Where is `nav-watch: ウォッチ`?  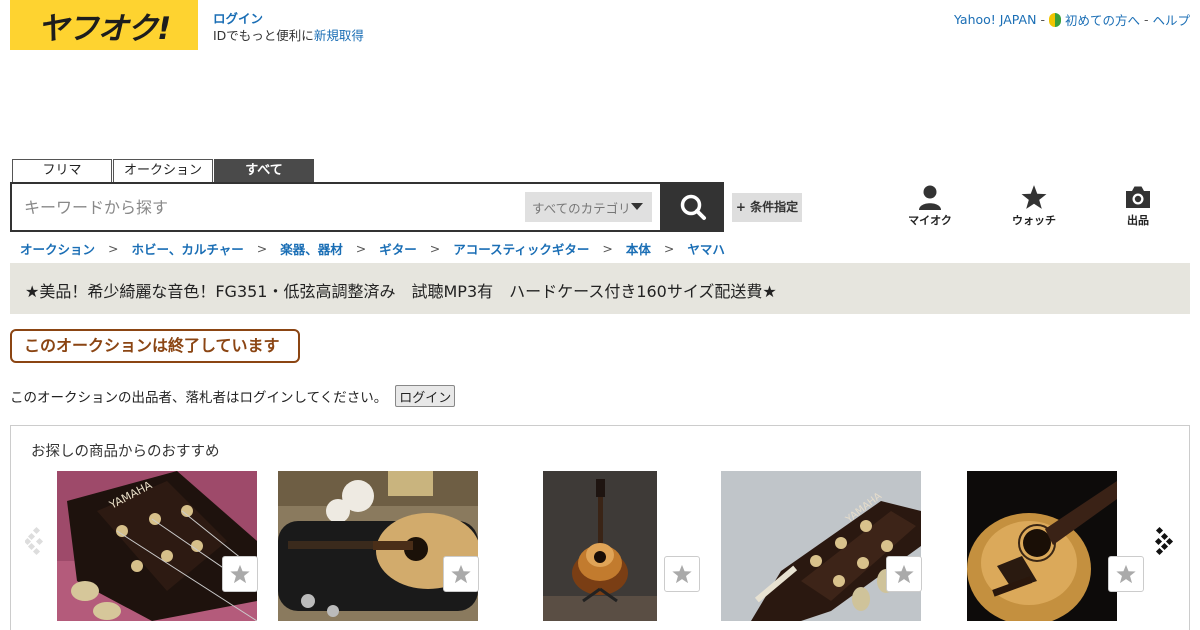
nav-watch: ウォッチ is located at coordinates (1034, 206).